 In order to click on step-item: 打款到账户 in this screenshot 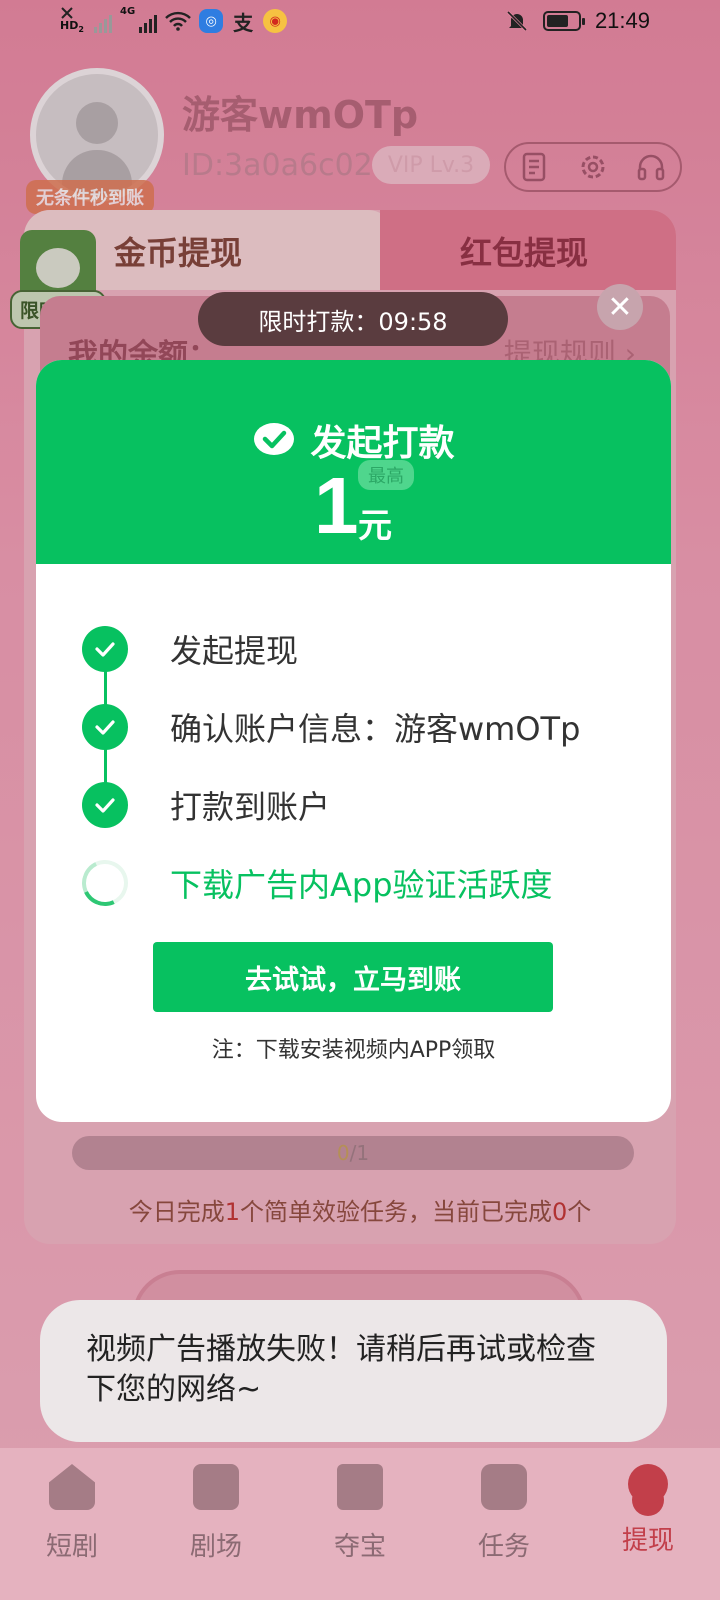, I will do `click(206, 805)`.